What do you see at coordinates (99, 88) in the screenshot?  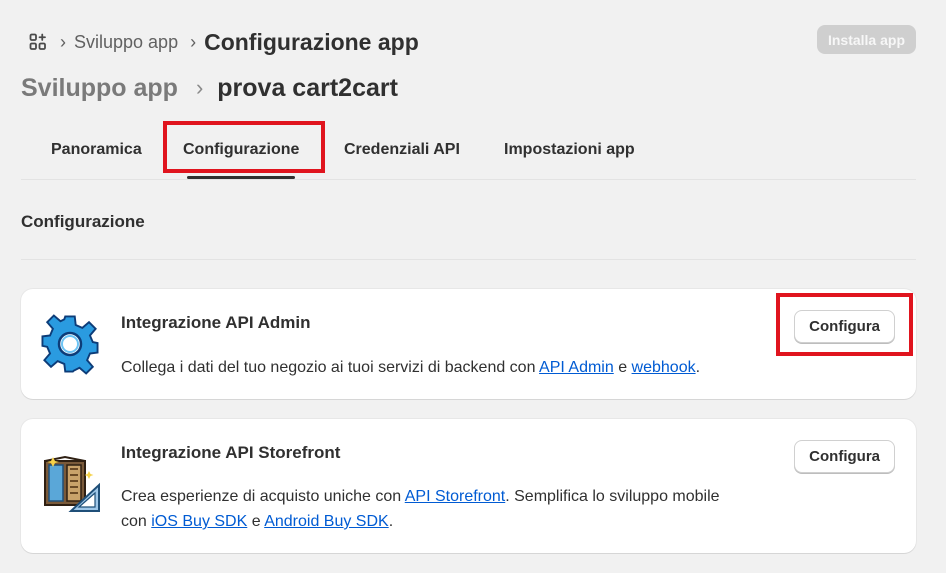 I see `title-parent-link: Sviluppo app` at bounding box center [99, 88].